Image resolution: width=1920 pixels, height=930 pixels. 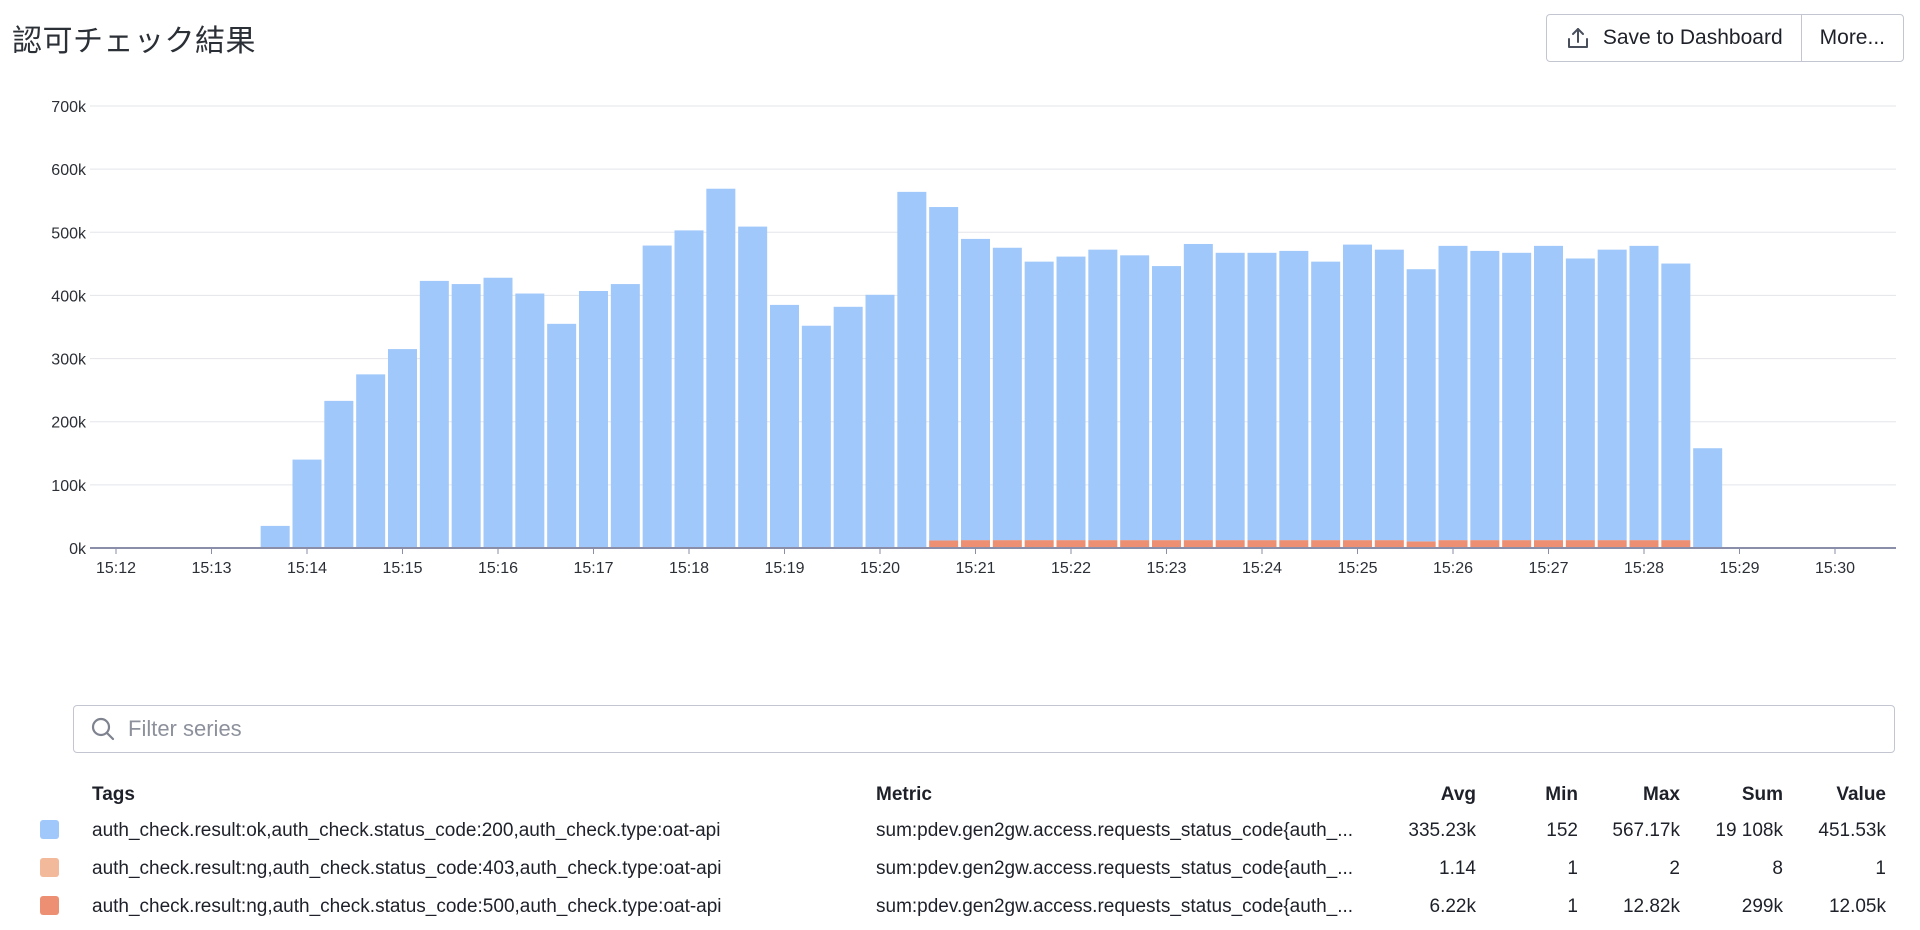 What do you see at coordinates (1861, 795) in the screenshot?
I see `value-column-header: Value` at bounding box center [1861, 795].